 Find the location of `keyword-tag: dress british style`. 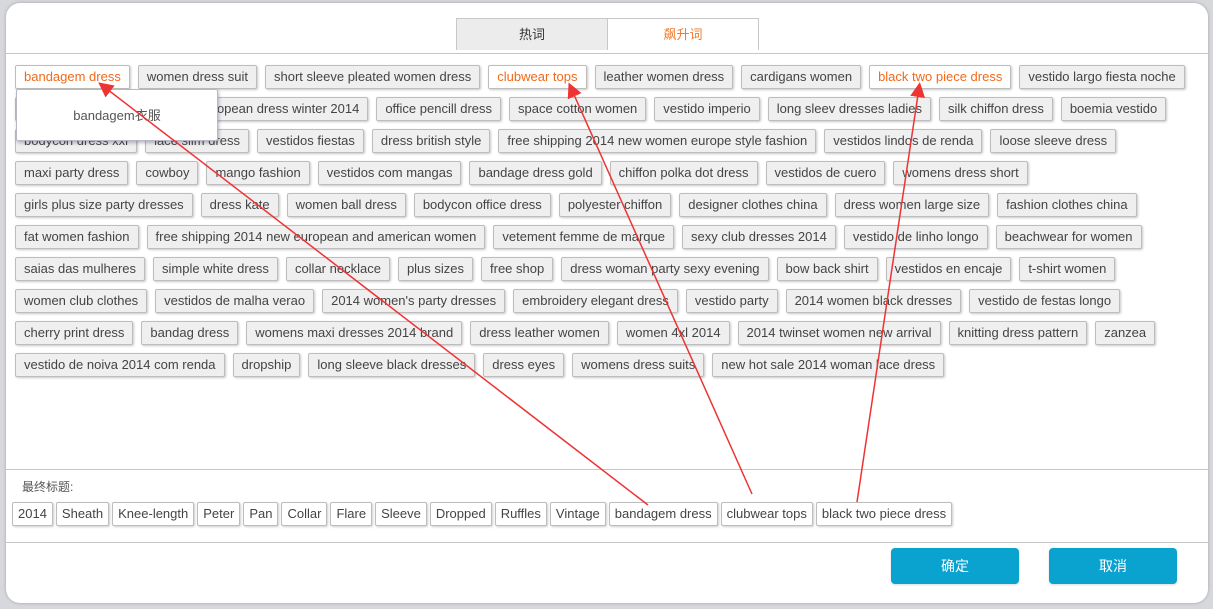

keyword-tag: dress british style is located at coordinates (431, 141).